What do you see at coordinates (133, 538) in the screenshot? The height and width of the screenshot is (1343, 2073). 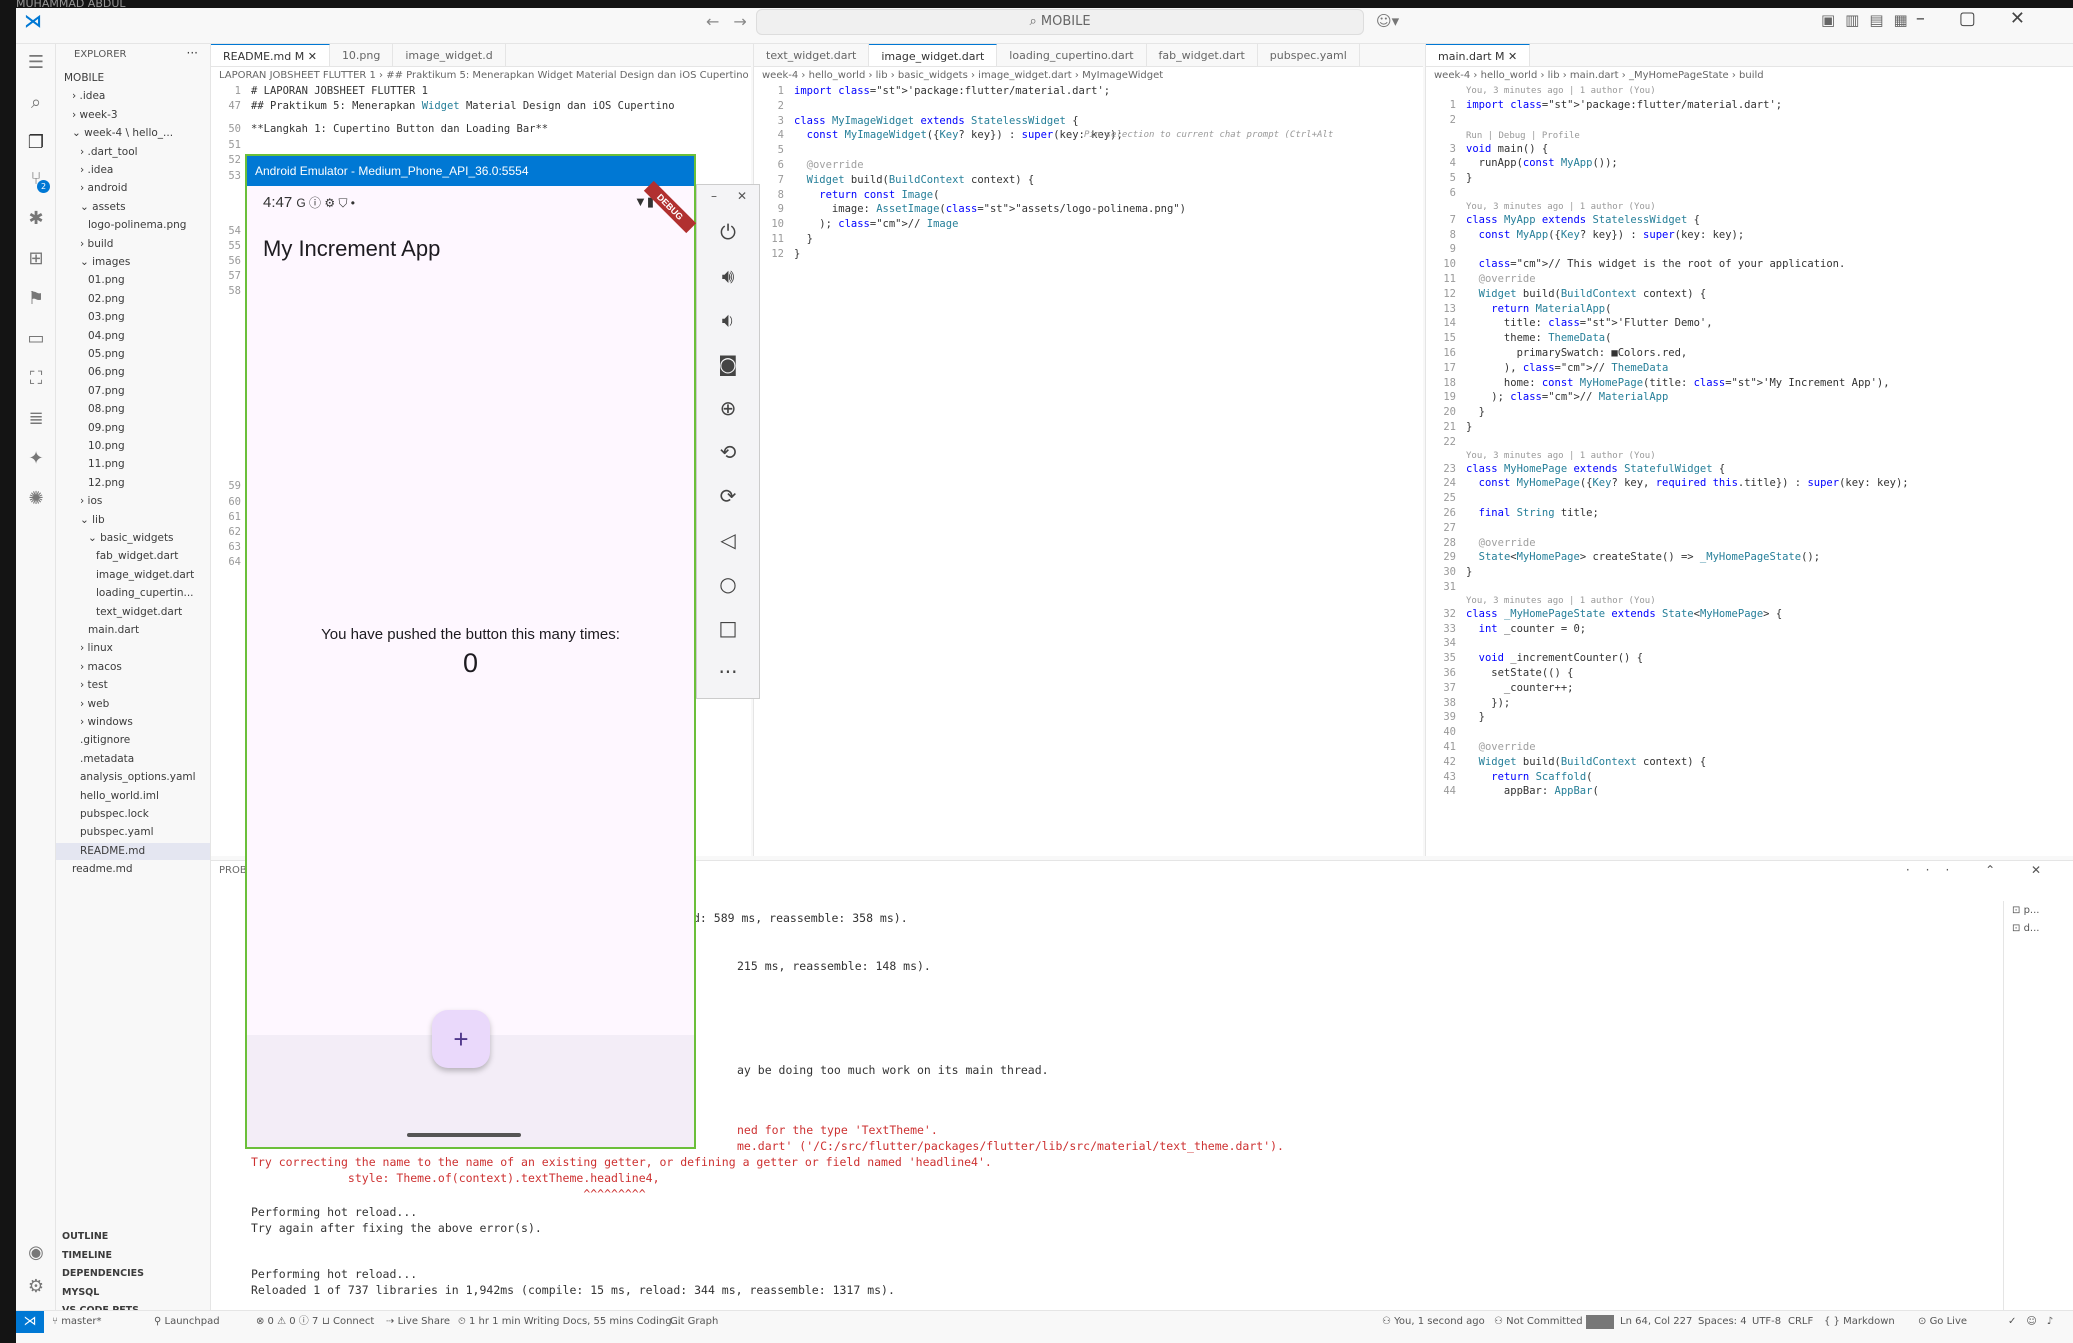 I see `tree-item: ⌄ basic_widgets` at bounding box center [133, 538].